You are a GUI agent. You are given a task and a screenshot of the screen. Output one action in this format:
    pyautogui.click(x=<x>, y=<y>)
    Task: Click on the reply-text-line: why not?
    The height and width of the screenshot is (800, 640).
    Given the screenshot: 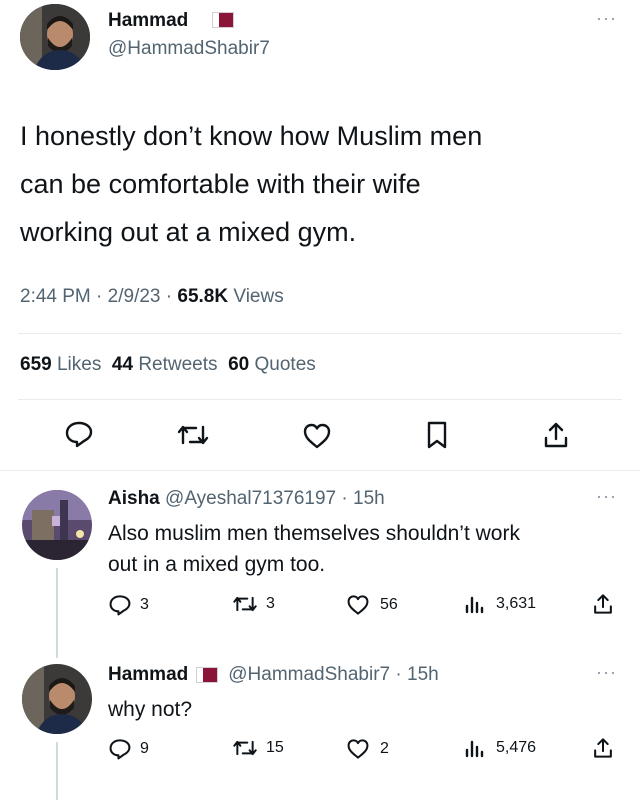 What is the action you would take?
    pyautogui.click(x=150, y=709)
    